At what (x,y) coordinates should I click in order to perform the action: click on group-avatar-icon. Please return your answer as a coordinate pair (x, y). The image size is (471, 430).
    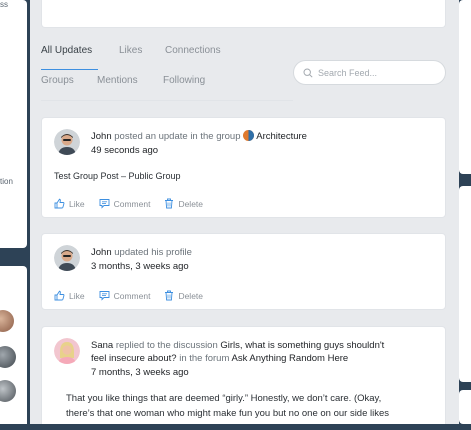
    Looking at the image, I should click on (249, 135).